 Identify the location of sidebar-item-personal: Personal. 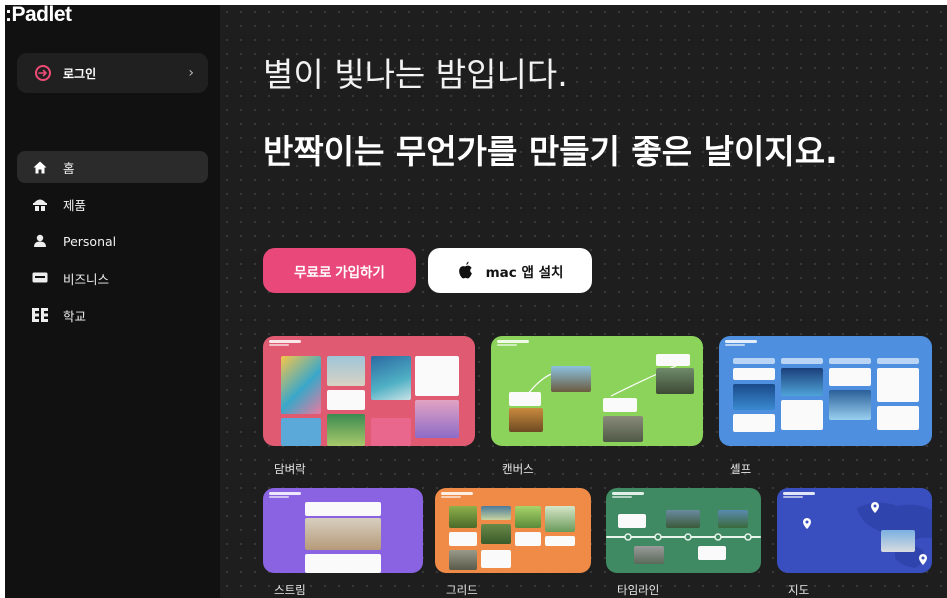
(112, 241).